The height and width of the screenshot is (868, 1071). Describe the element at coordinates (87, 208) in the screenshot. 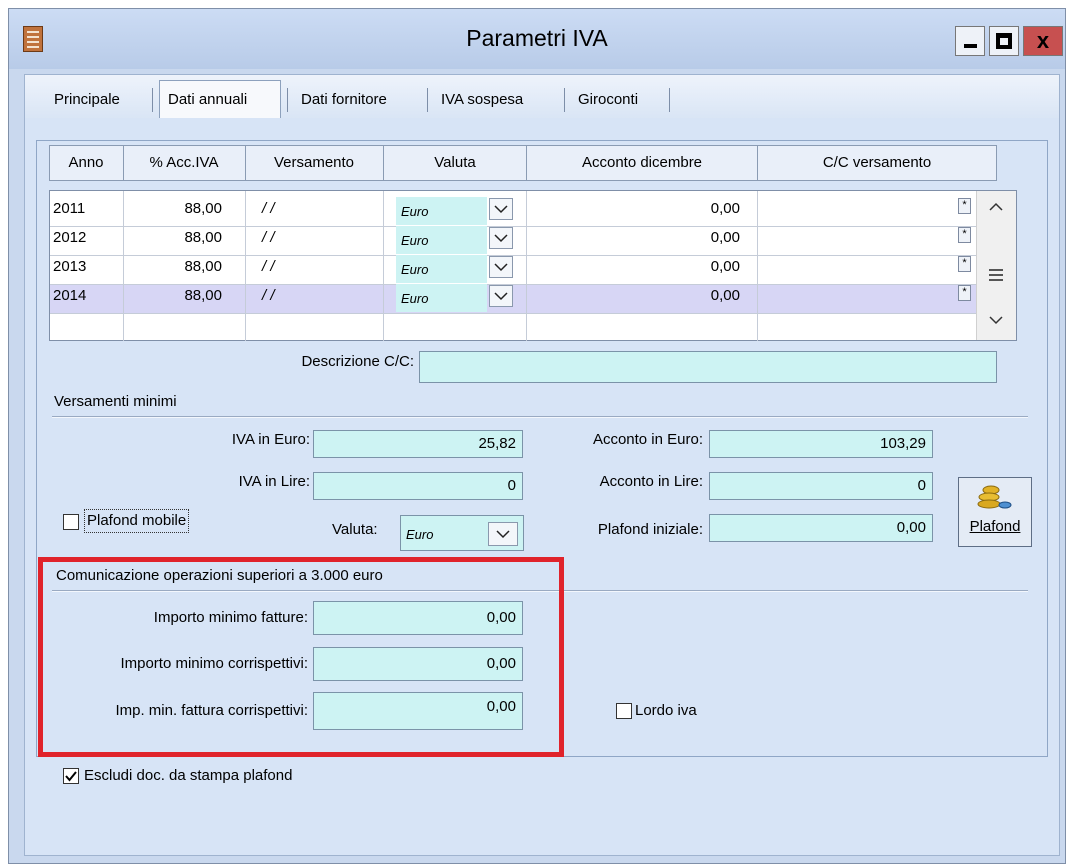

I see `cell-anno: 2011` at that location.